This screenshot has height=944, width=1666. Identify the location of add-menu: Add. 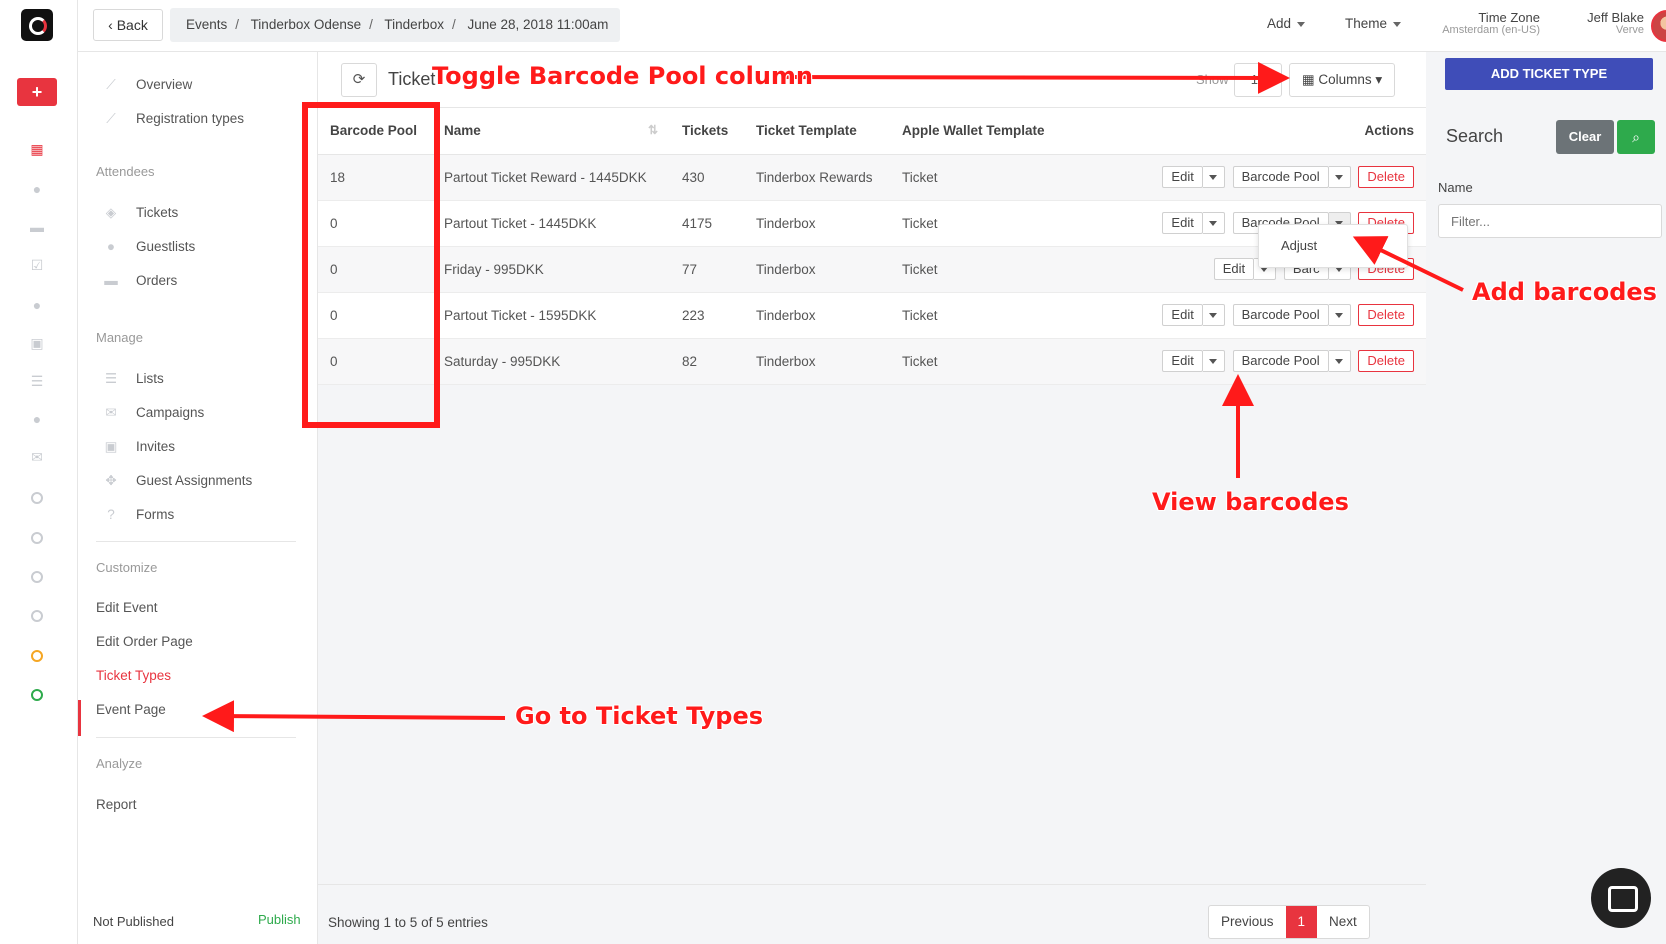
(1286, 23).